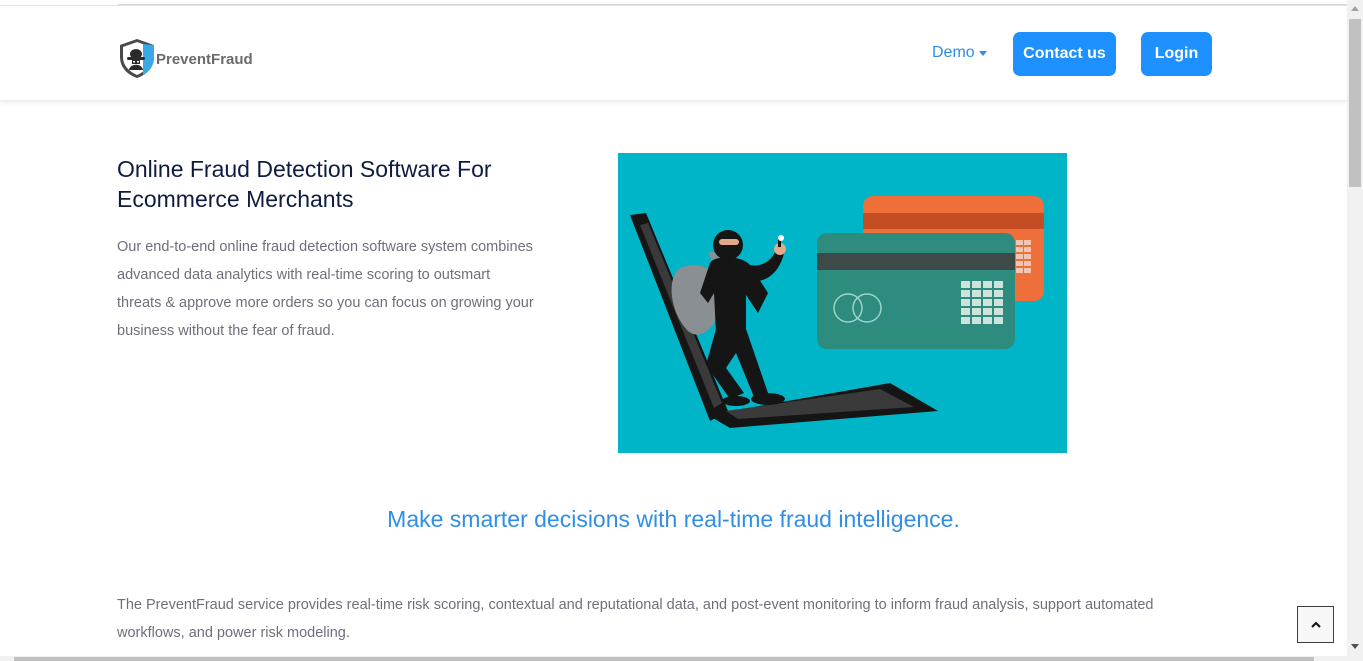  Describe the element at coordinates (304, 169) in the screenshot. I see `hero-title-line1: Online Fraud Detection Software For` at that location.